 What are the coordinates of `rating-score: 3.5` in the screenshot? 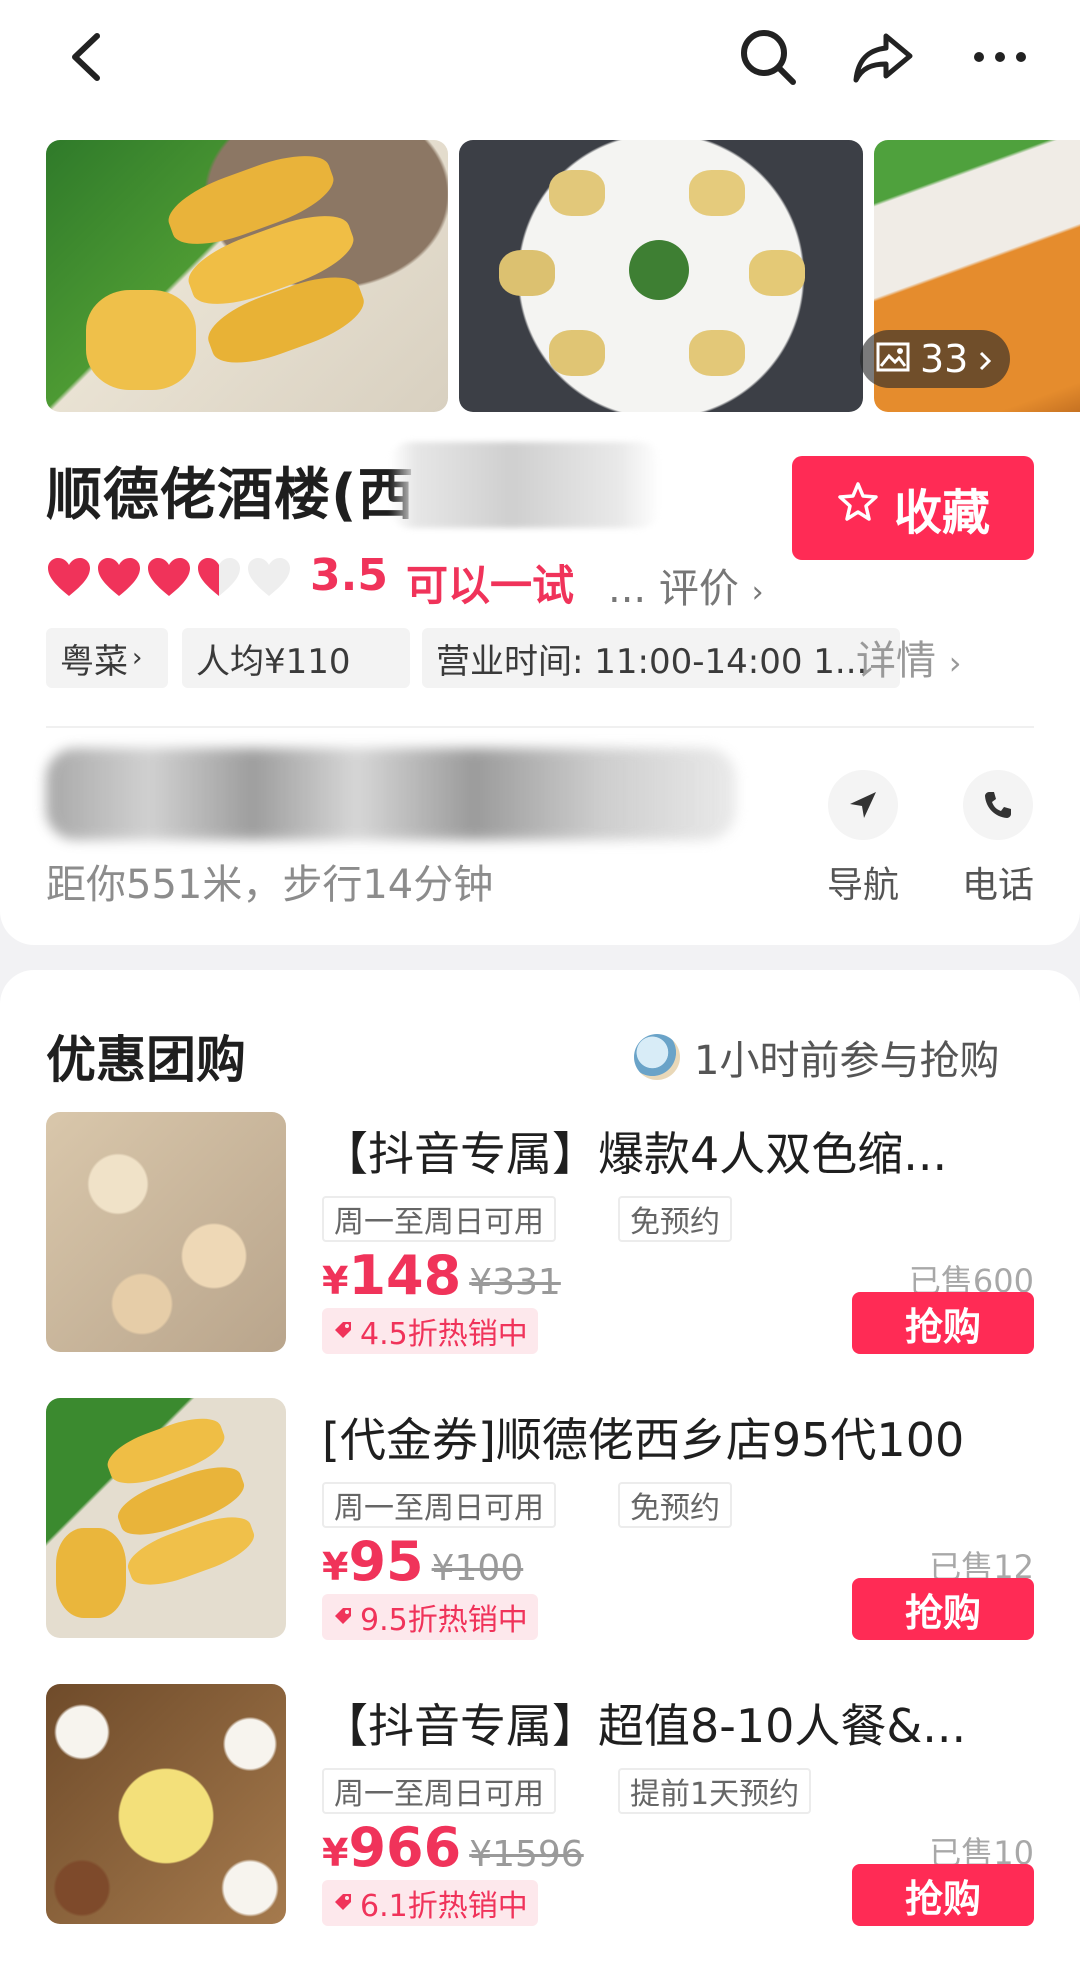 It's located at (349, 575).